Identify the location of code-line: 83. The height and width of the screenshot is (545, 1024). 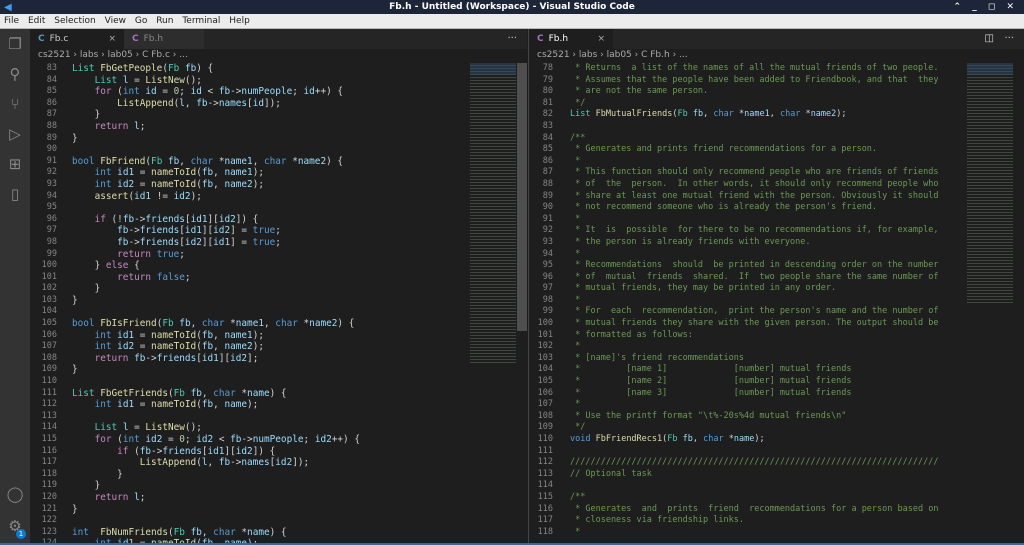
(776, 127).